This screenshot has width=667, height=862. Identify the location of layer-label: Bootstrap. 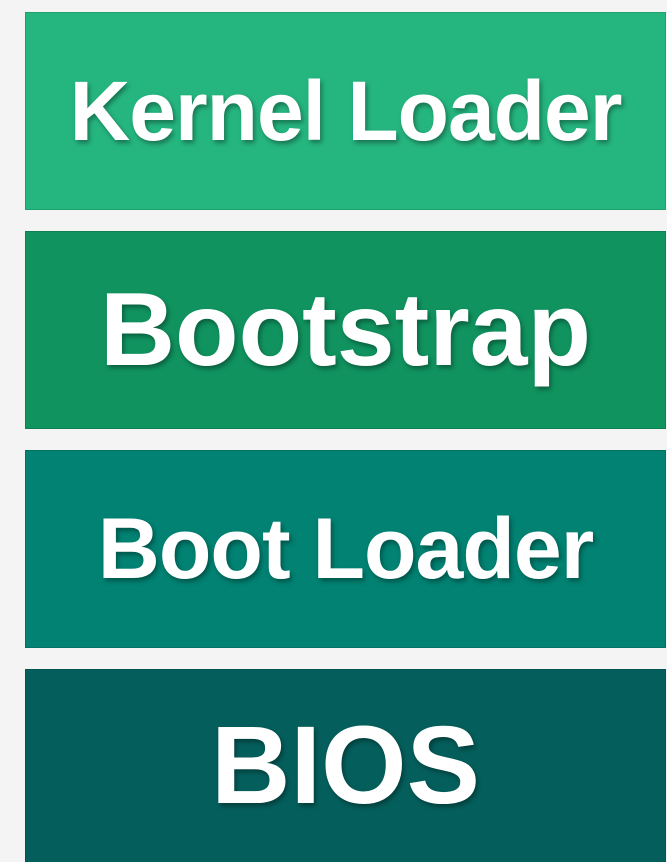
(345, 330).